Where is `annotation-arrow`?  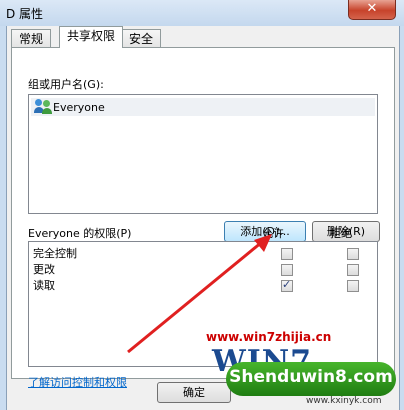 annotation-arrow is located at coordinates (199, 294).